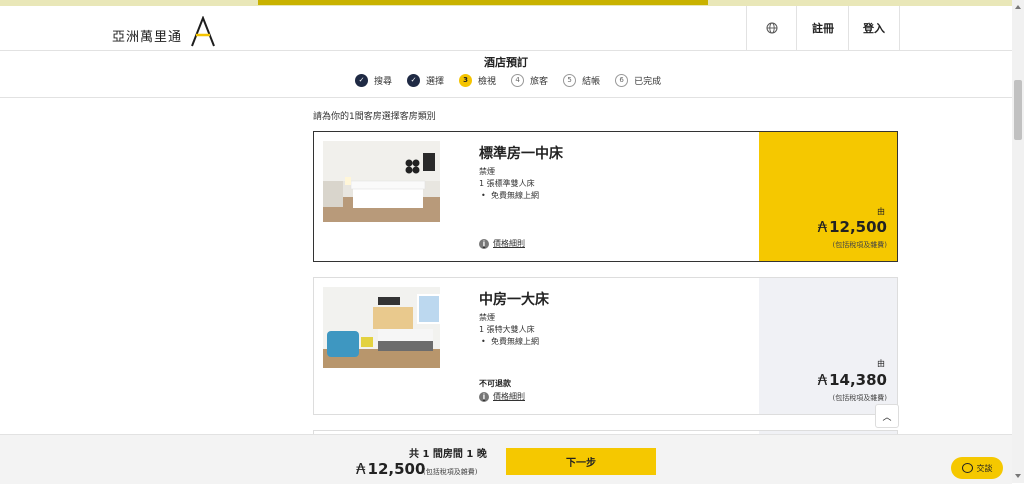  I want to click on step-travellers: 4 旅客, so click(530, 80).